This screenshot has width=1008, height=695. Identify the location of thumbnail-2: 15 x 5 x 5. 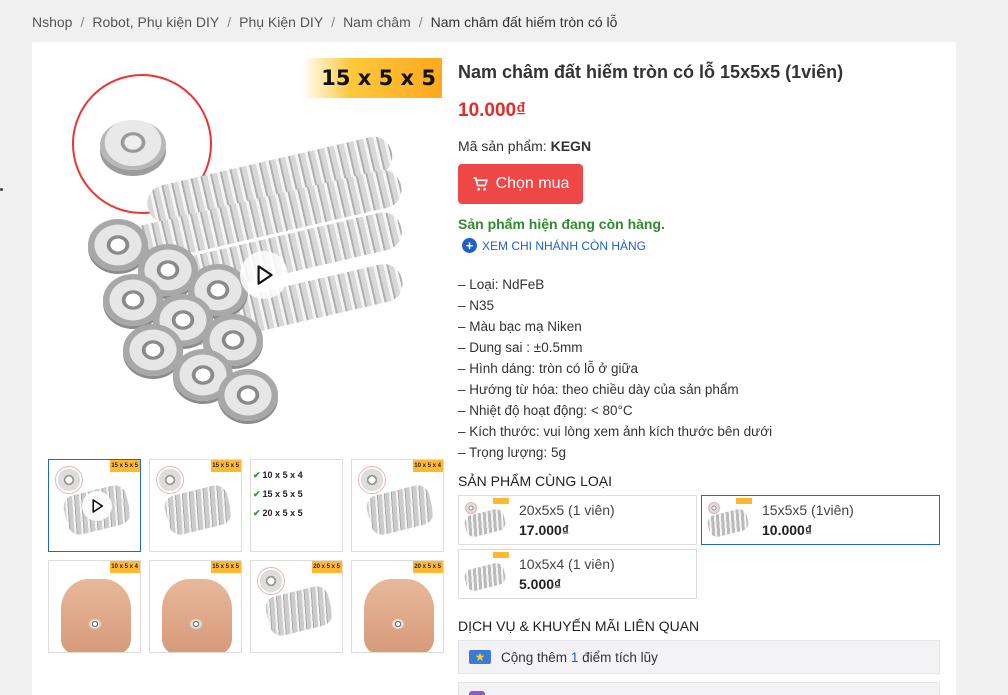
(195, 505).